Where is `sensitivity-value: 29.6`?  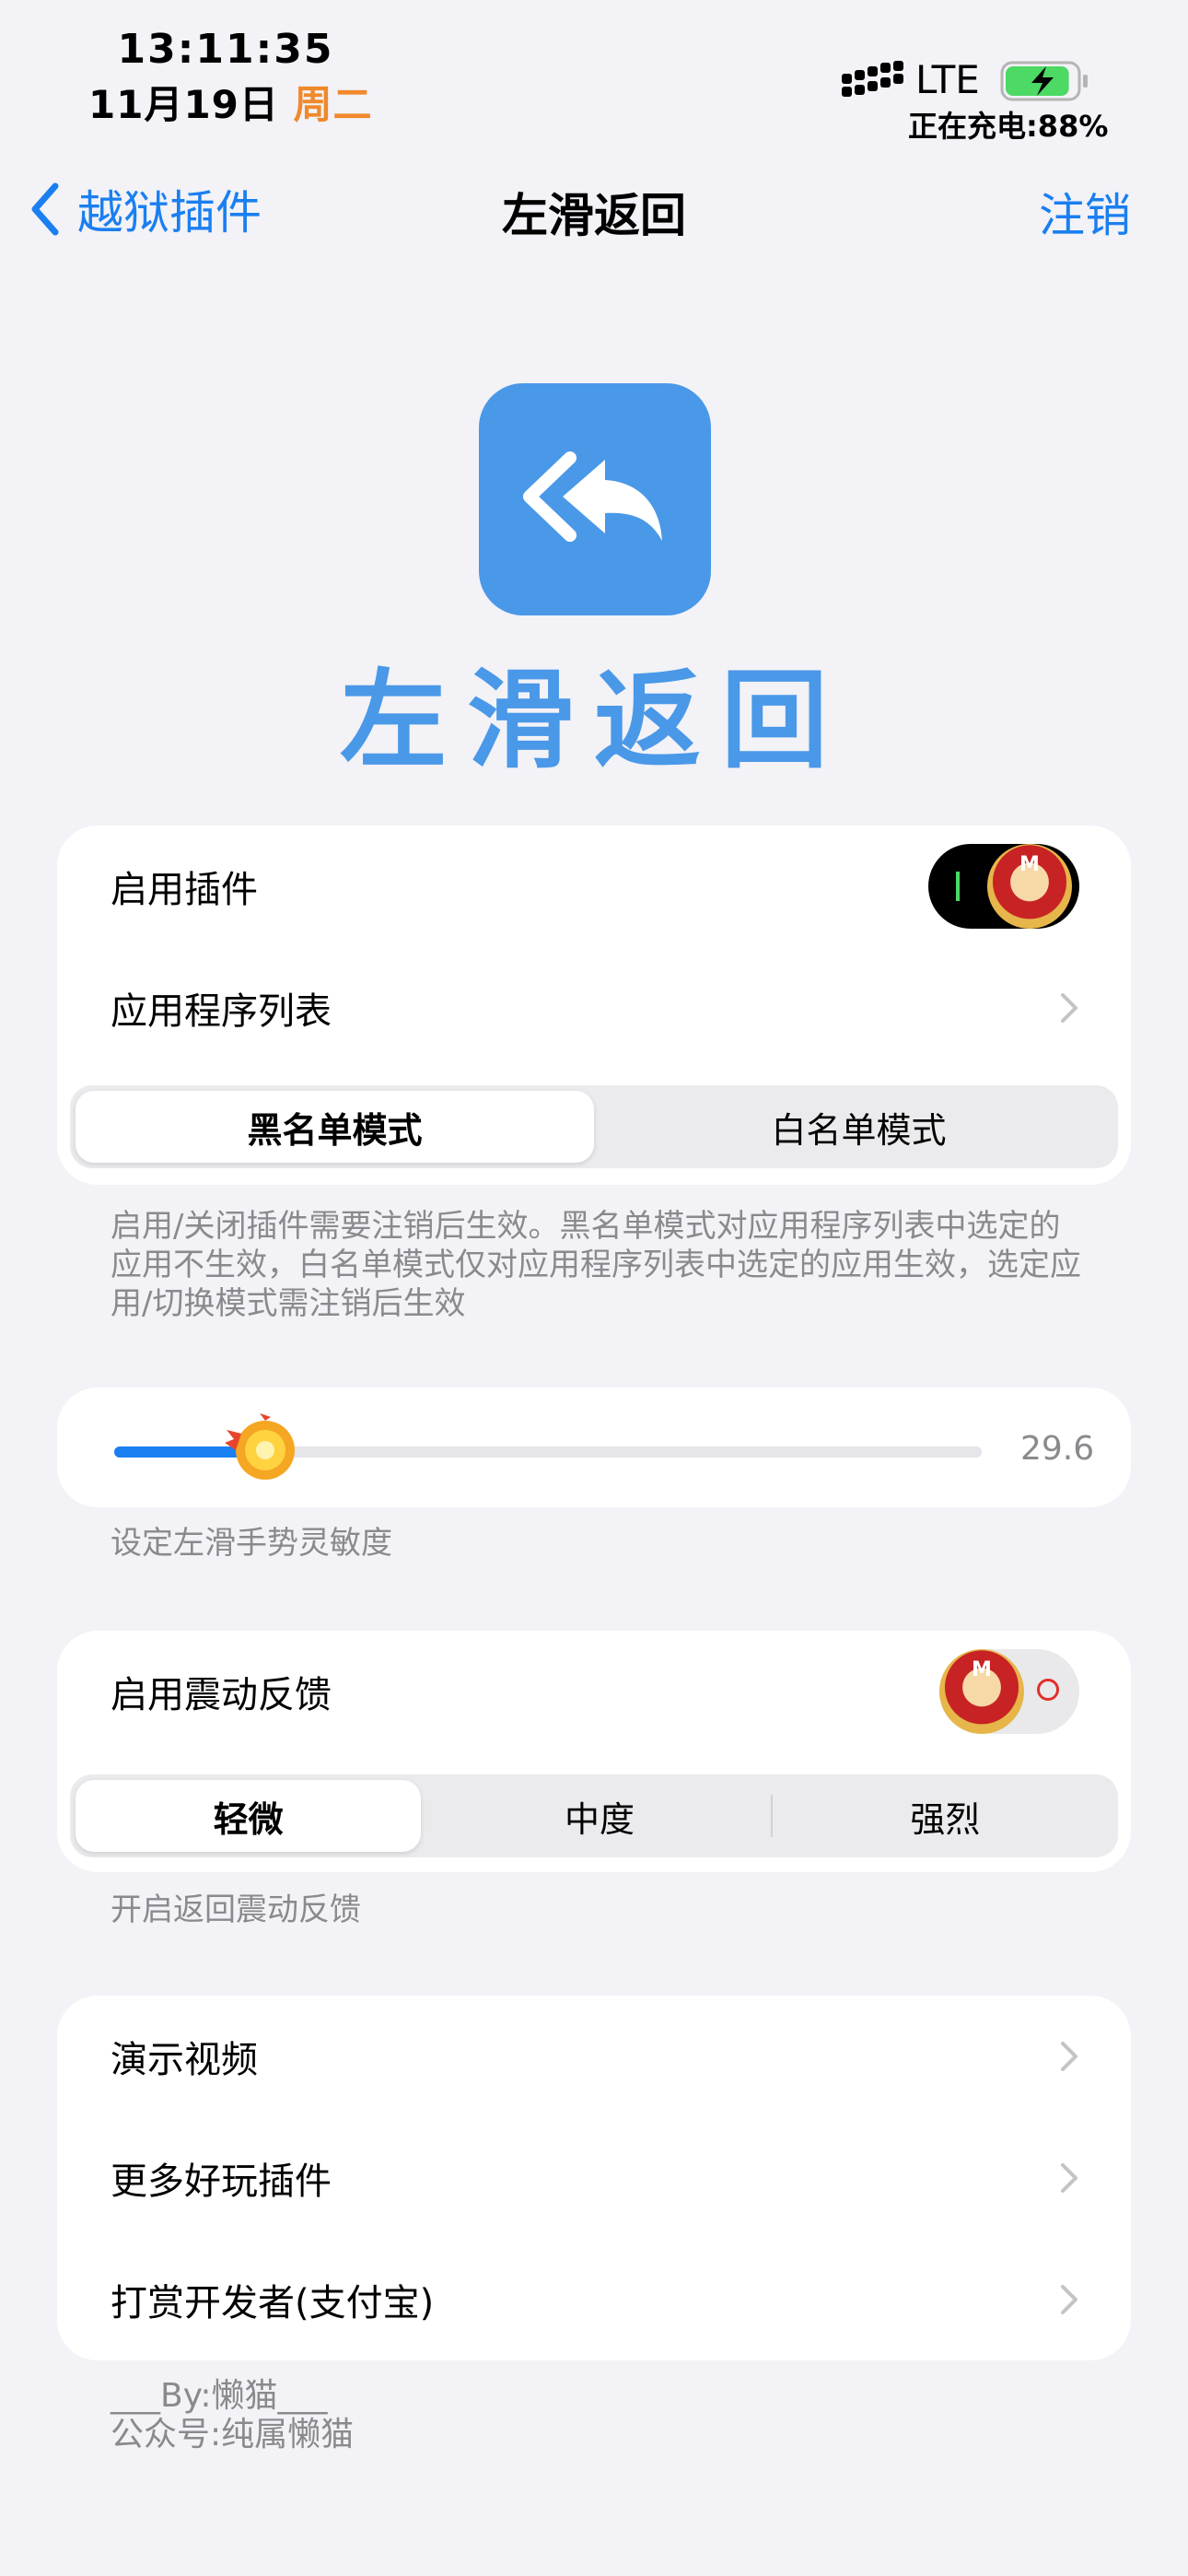 sensitivity-value: 29.6 is located at coordinates (1057, 1449).